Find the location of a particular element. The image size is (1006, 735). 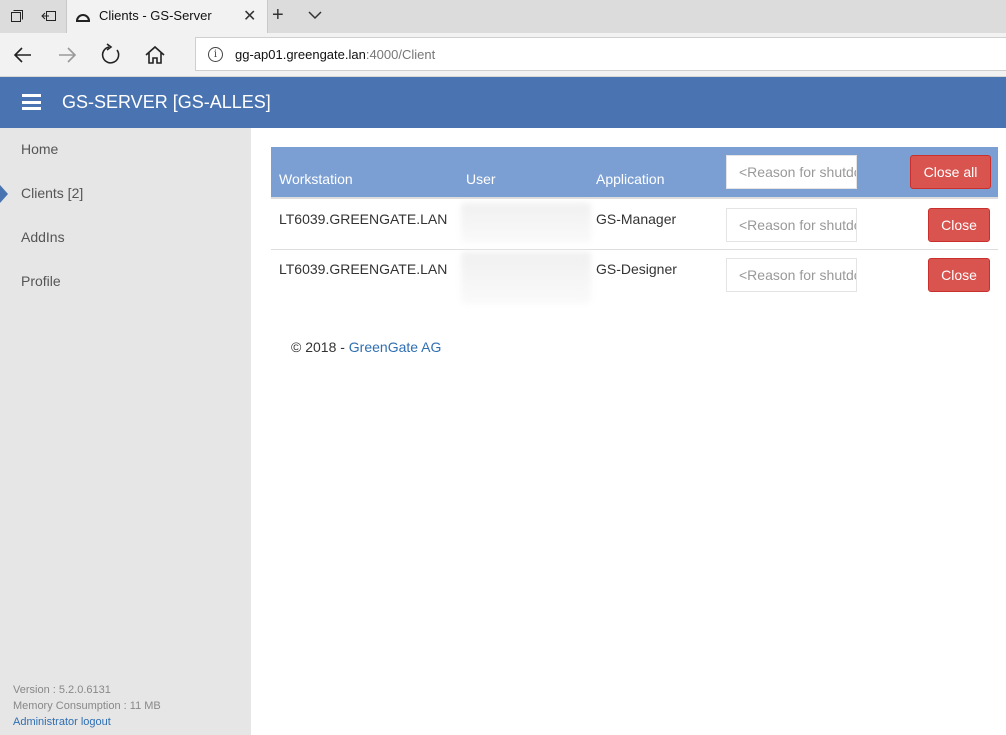

app-header: GS-SERVER [GS-ALLES] is located at coordinates (503, 102).